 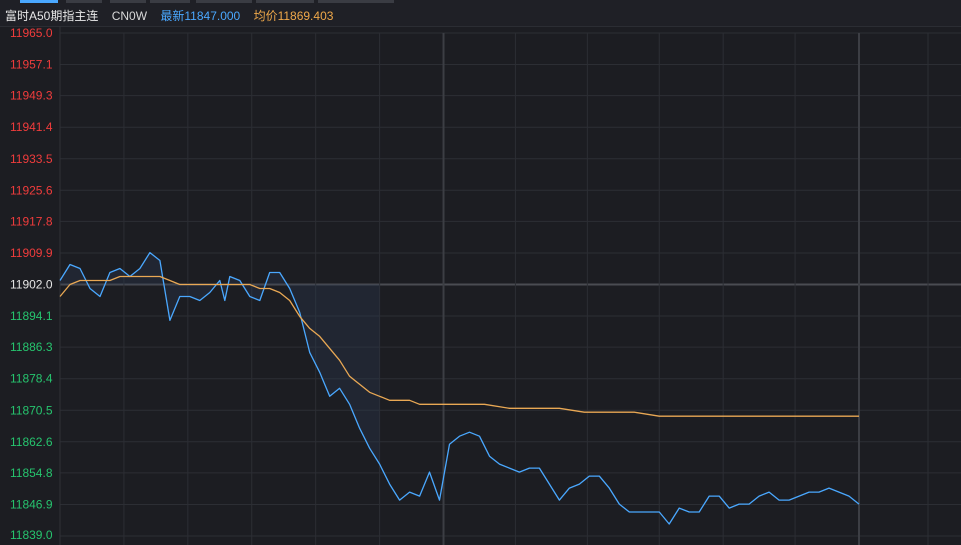 What do you see at coordinates (129, 16) in the screenshot?
I see `instrument-code: CN0W` at bounding box center [129, 16].